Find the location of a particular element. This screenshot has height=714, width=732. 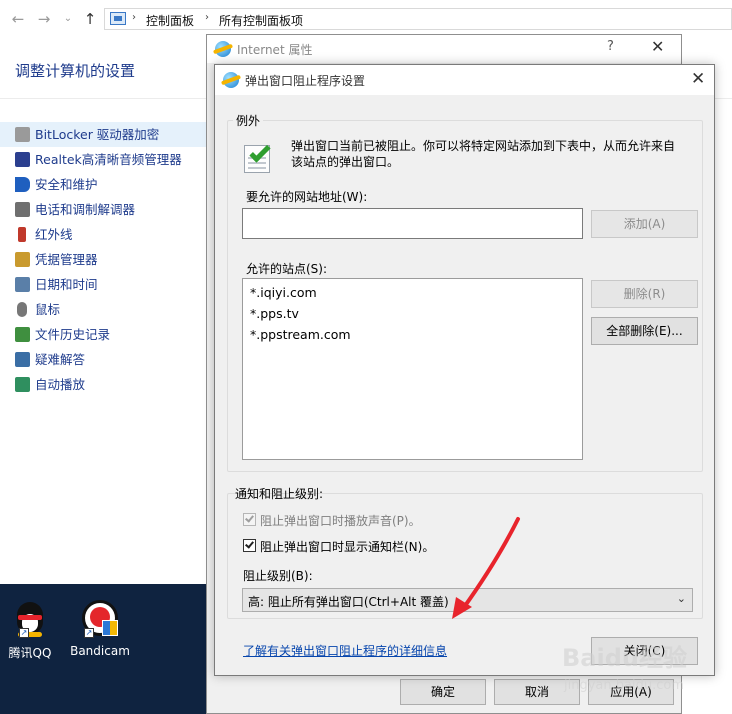

desktop-shortcut-bandicam: ↗ Bandicam is located at coordinates (100, 628).